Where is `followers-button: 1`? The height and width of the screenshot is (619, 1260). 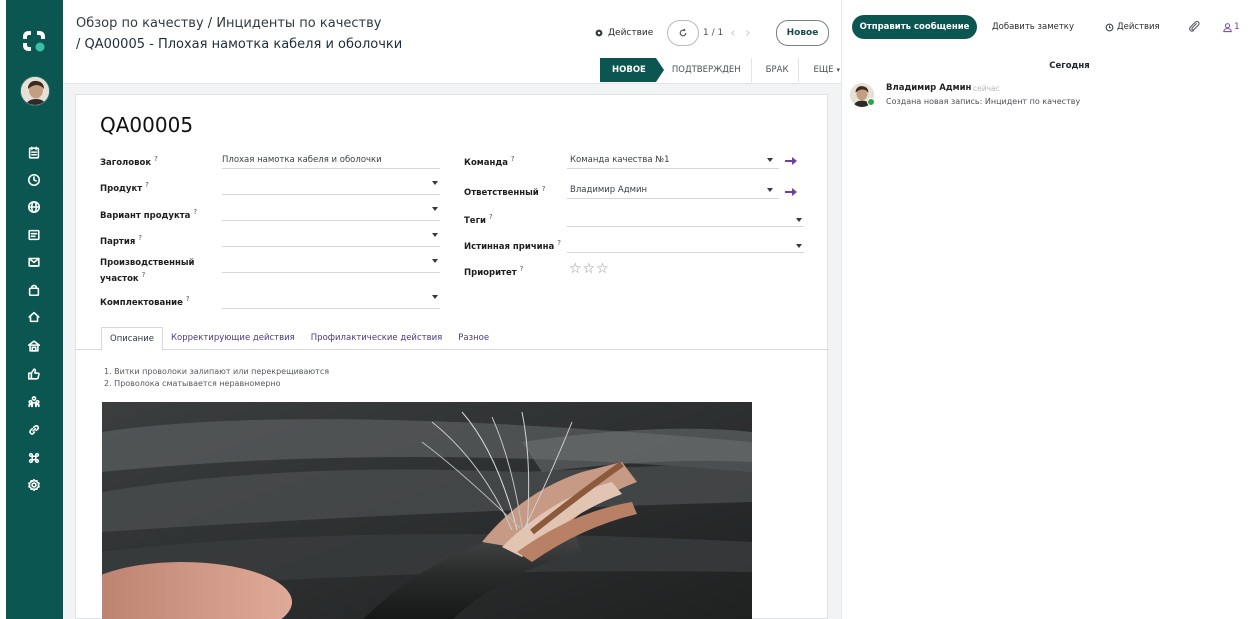 followers-button: 1 is located at coordinates (1231, 27).